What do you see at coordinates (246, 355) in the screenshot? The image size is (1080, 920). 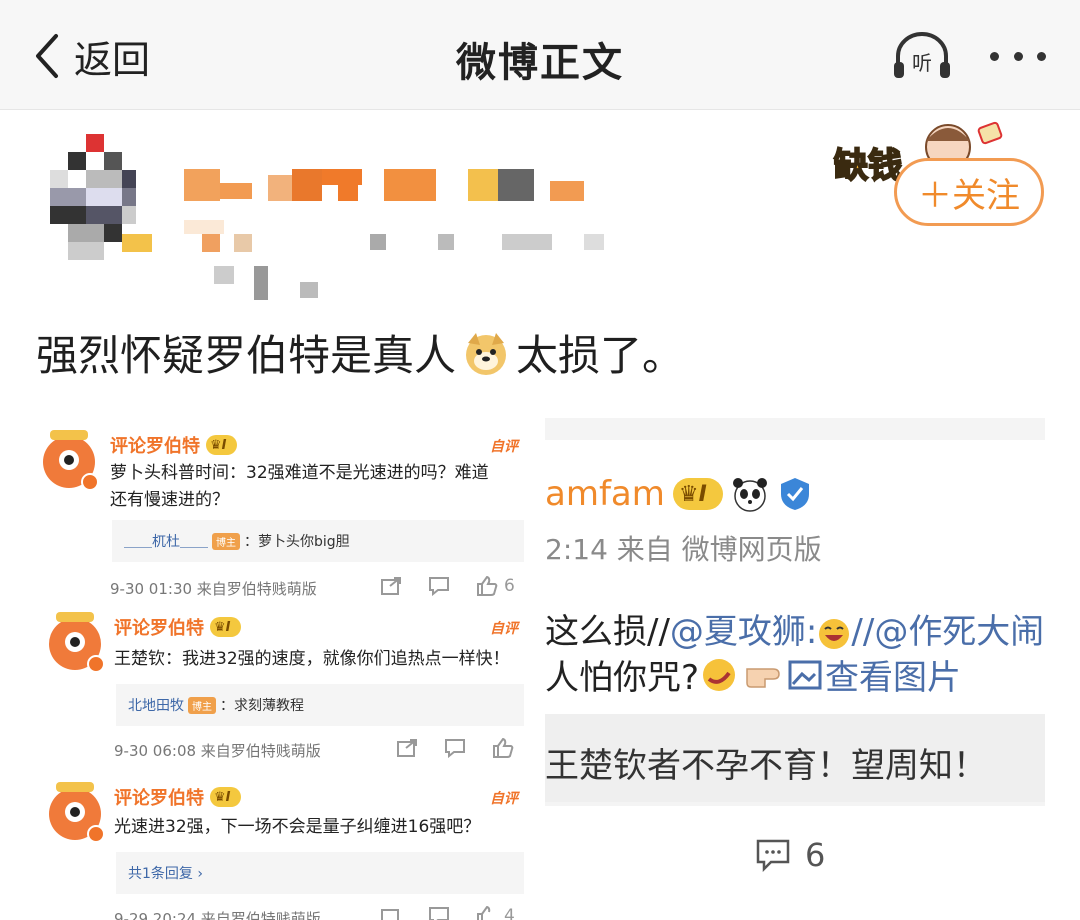 I see `post-text-main: 强烈怀疑罗伯特是真人` at bounding box center [246, 355].